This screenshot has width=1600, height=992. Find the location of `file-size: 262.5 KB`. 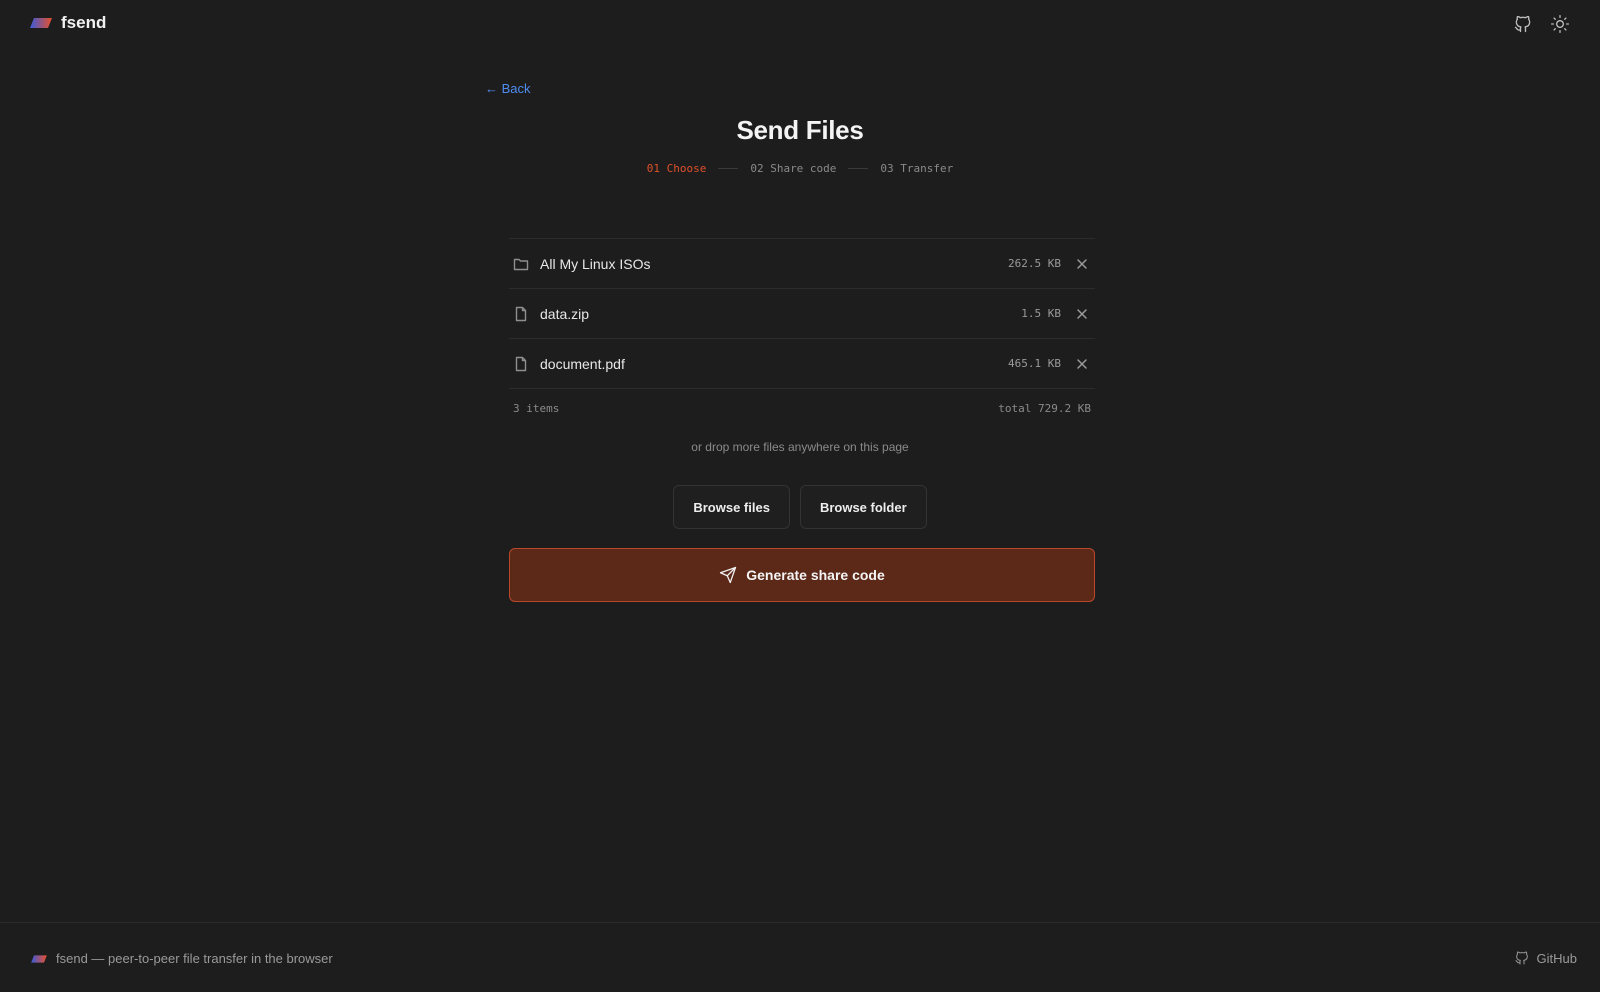

file-size: 262.5 KB is located at coordinates (1034, 263).